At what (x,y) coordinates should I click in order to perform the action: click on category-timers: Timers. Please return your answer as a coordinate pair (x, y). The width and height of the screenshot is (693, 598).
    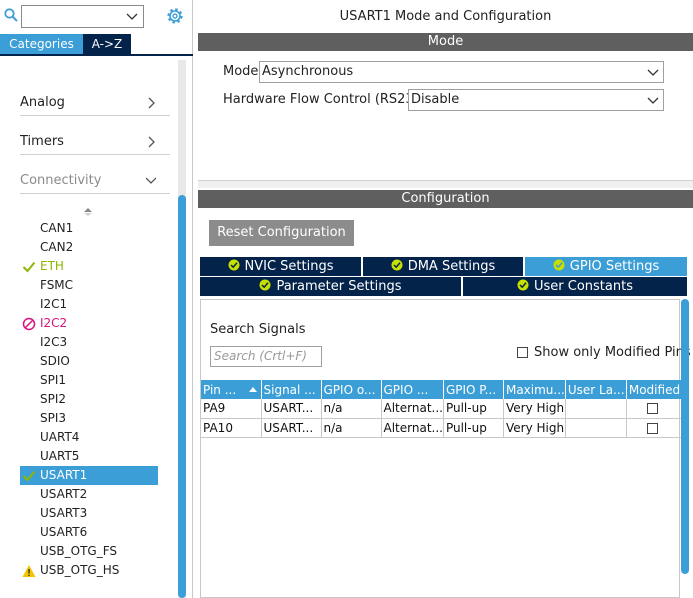
    Looking at the image, I should click on (95, 142).